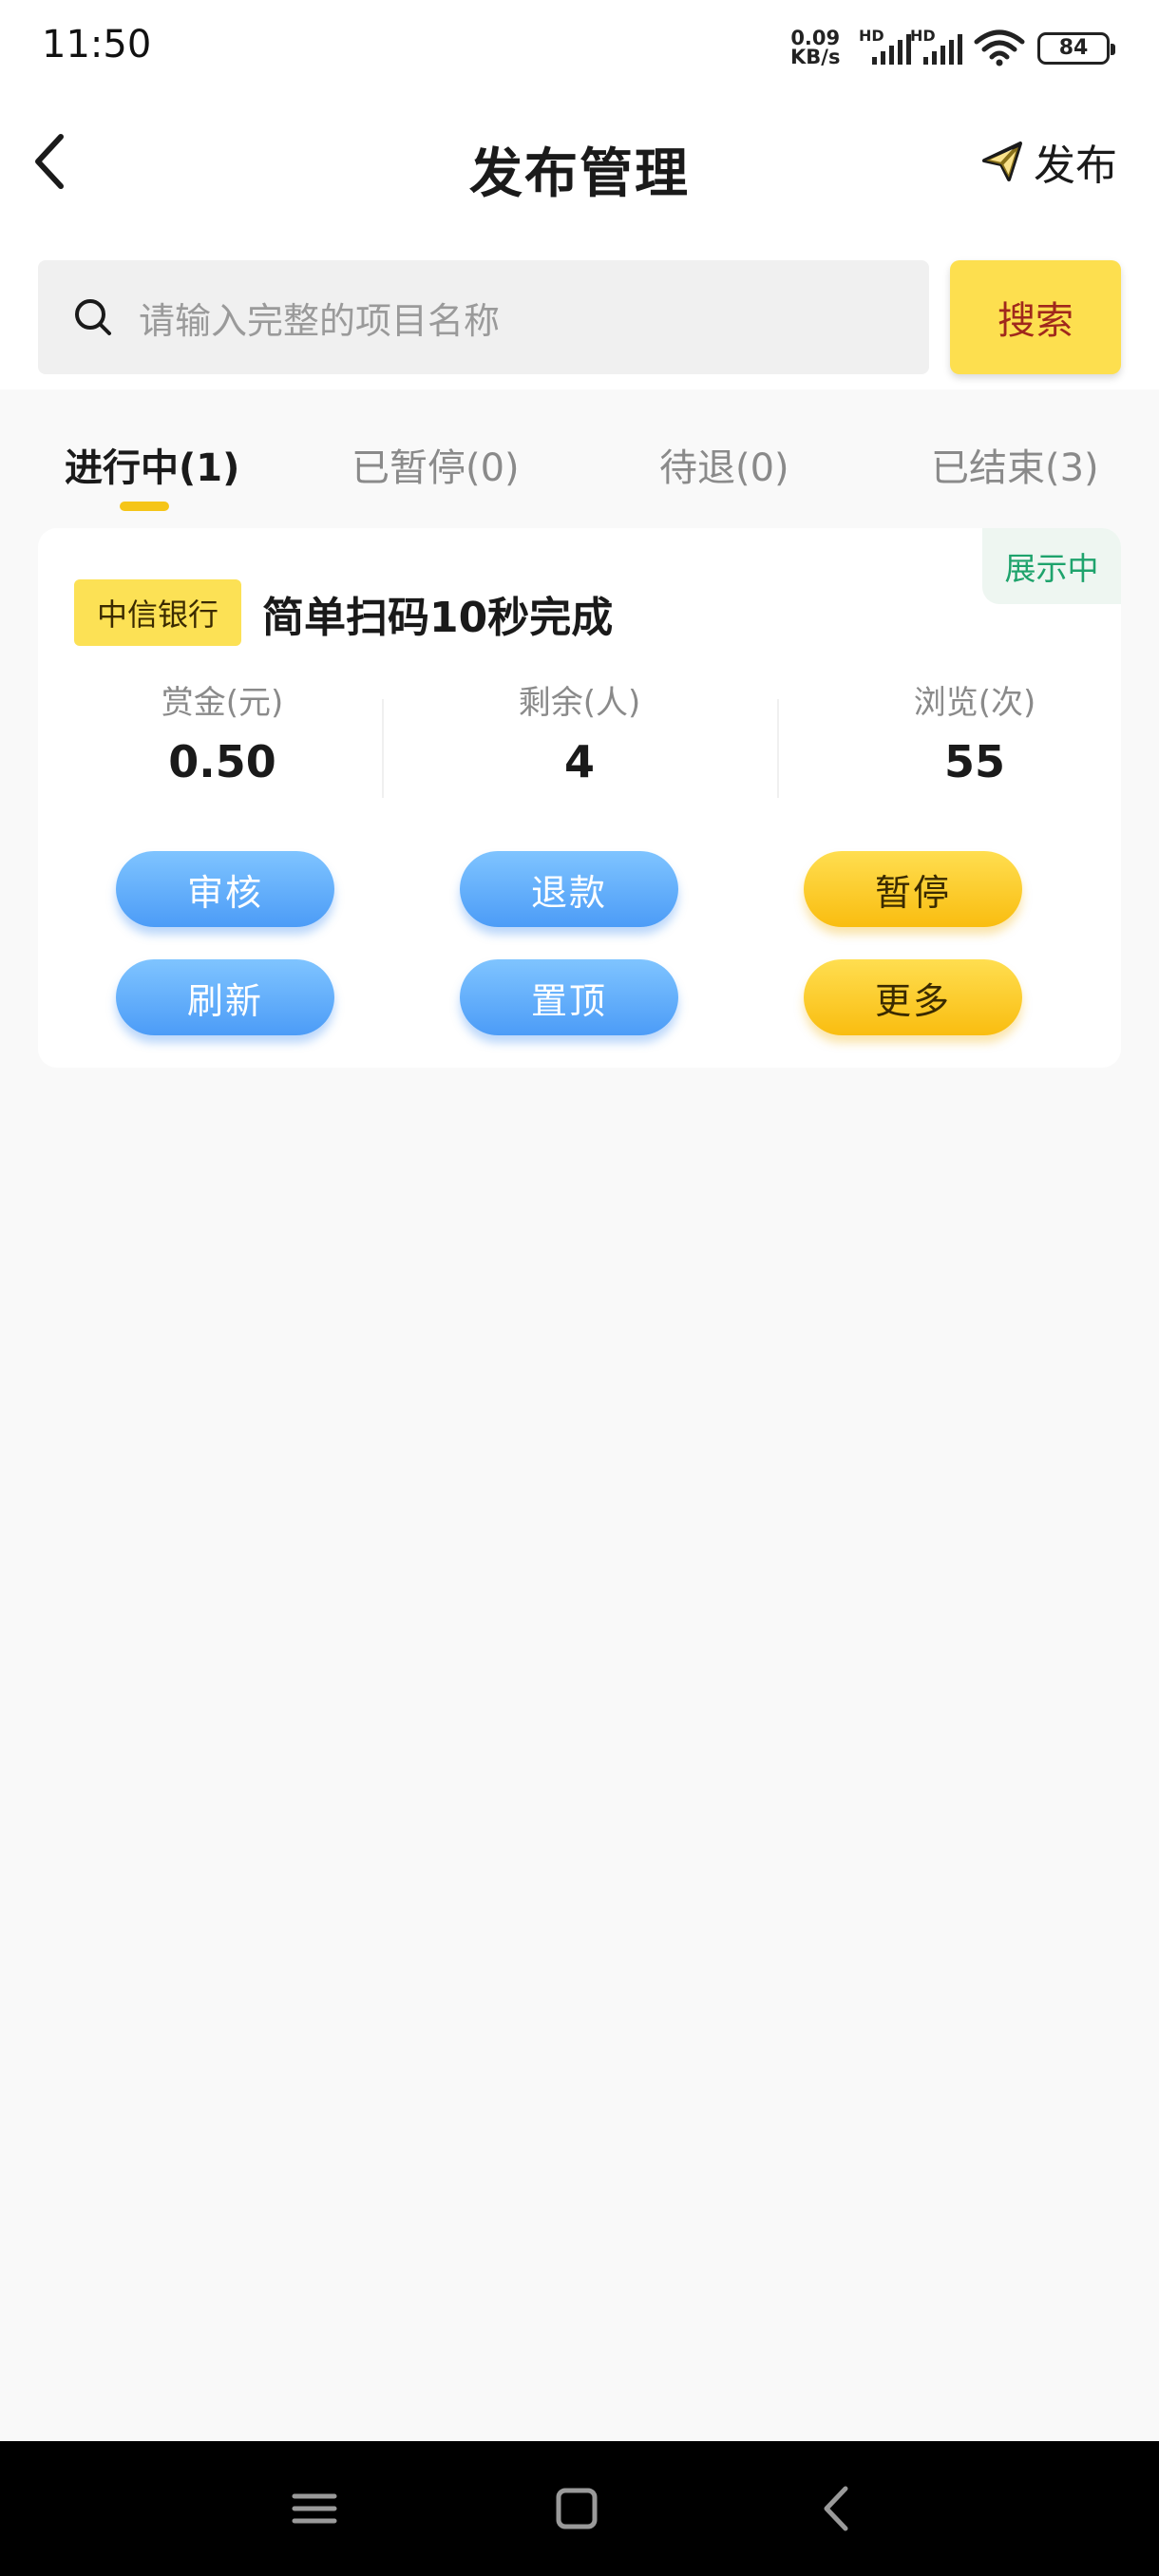 The width and height of the screenshot is (1159, 2576). I want to click on tab-pending-refund: 待退(0), so click(724, 464).